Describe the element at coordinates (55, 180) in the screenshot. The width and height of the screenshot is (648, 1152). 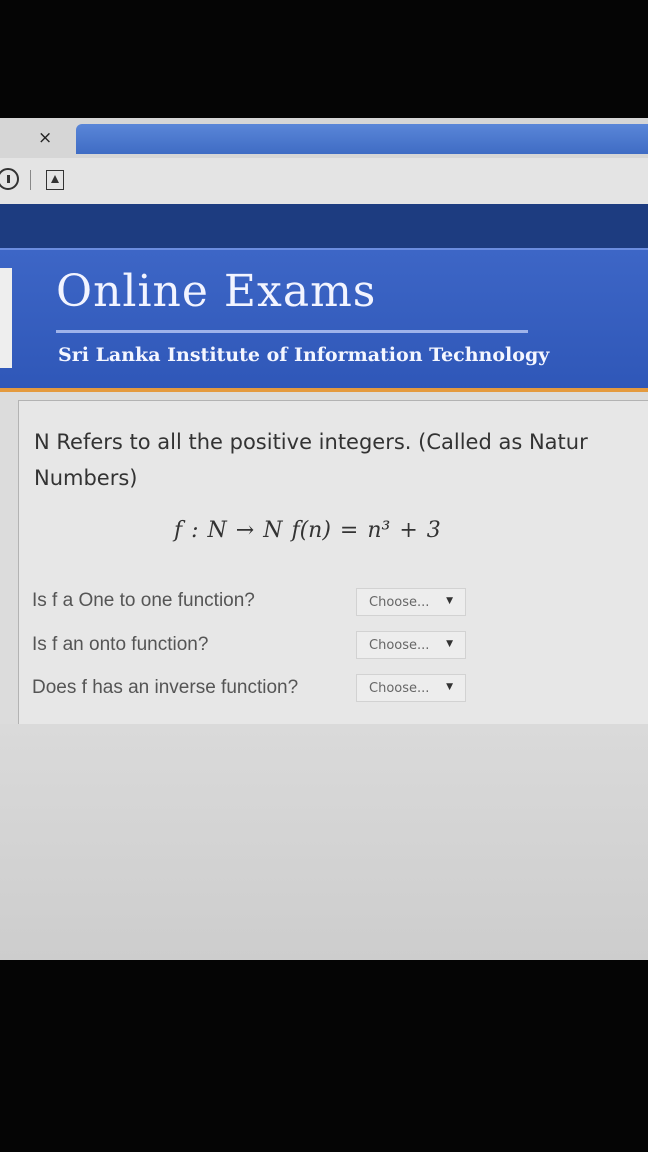
I see `page-icon` at that location.